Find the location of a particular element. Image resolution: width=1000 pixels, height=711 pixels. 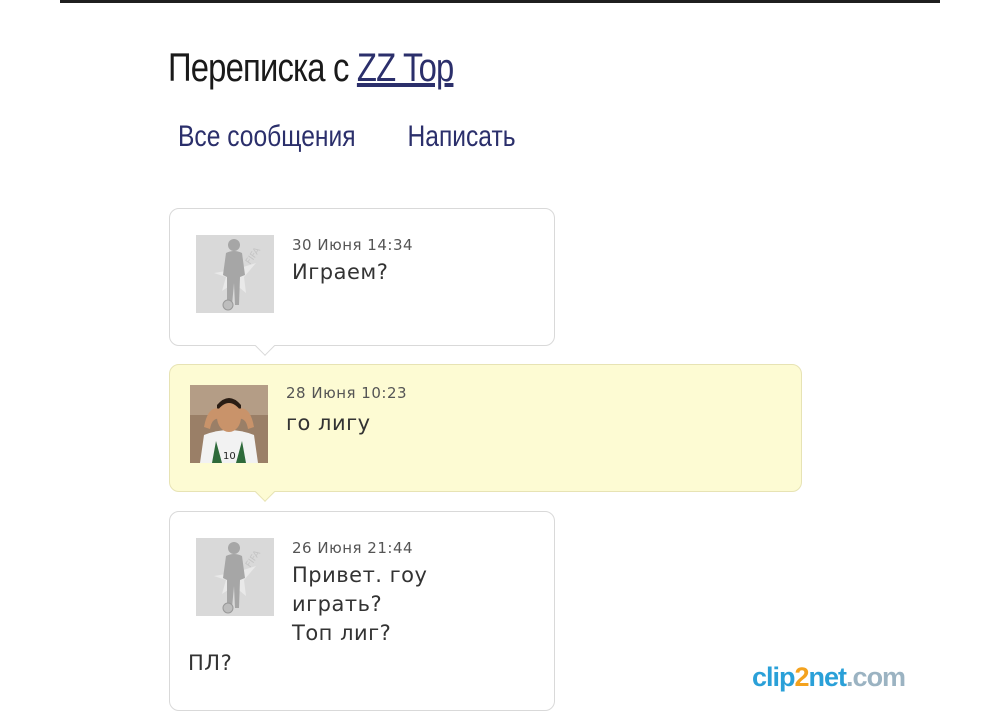

message-text: Привет. гоу играть? Топ лиг? is located at coordinates (360, 604).